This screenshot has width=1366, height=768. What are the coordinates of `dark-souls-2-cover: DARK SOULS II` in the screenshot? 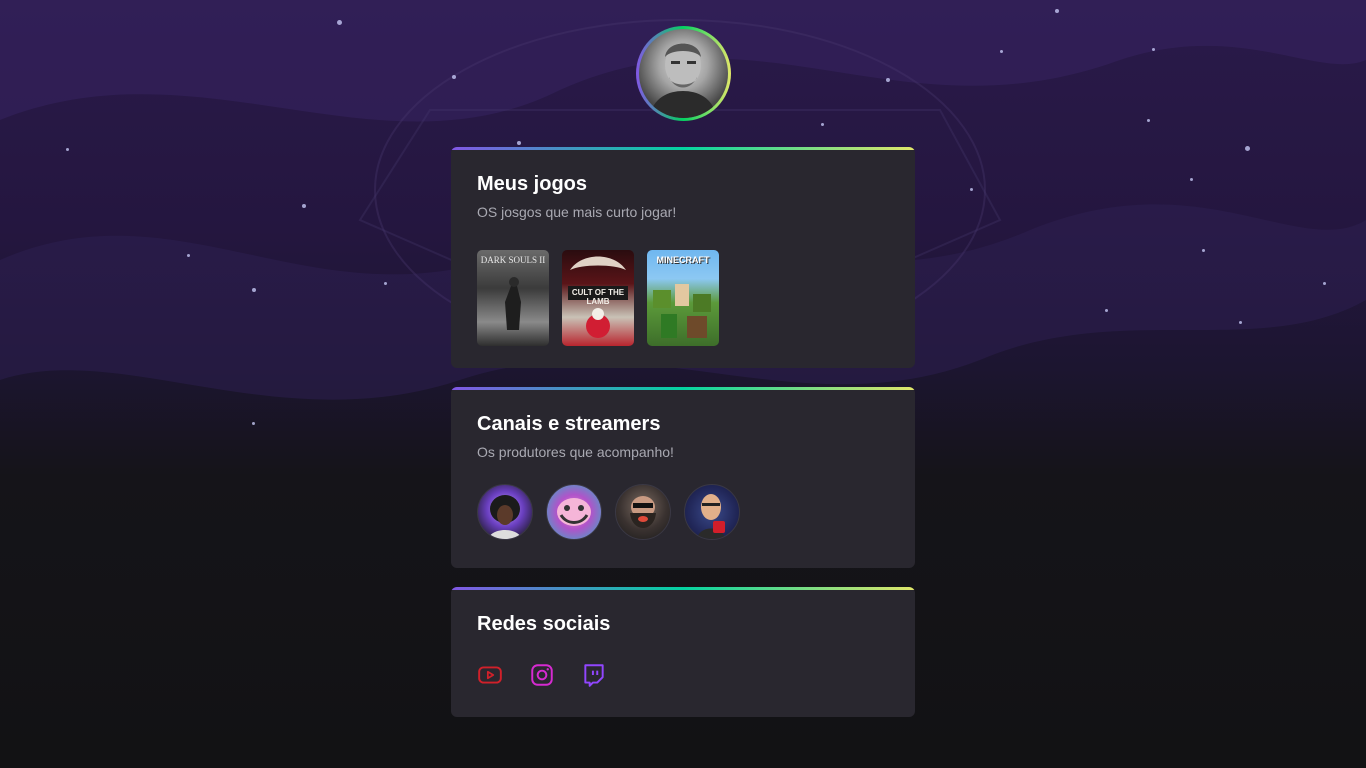 It's located at (513, 298).